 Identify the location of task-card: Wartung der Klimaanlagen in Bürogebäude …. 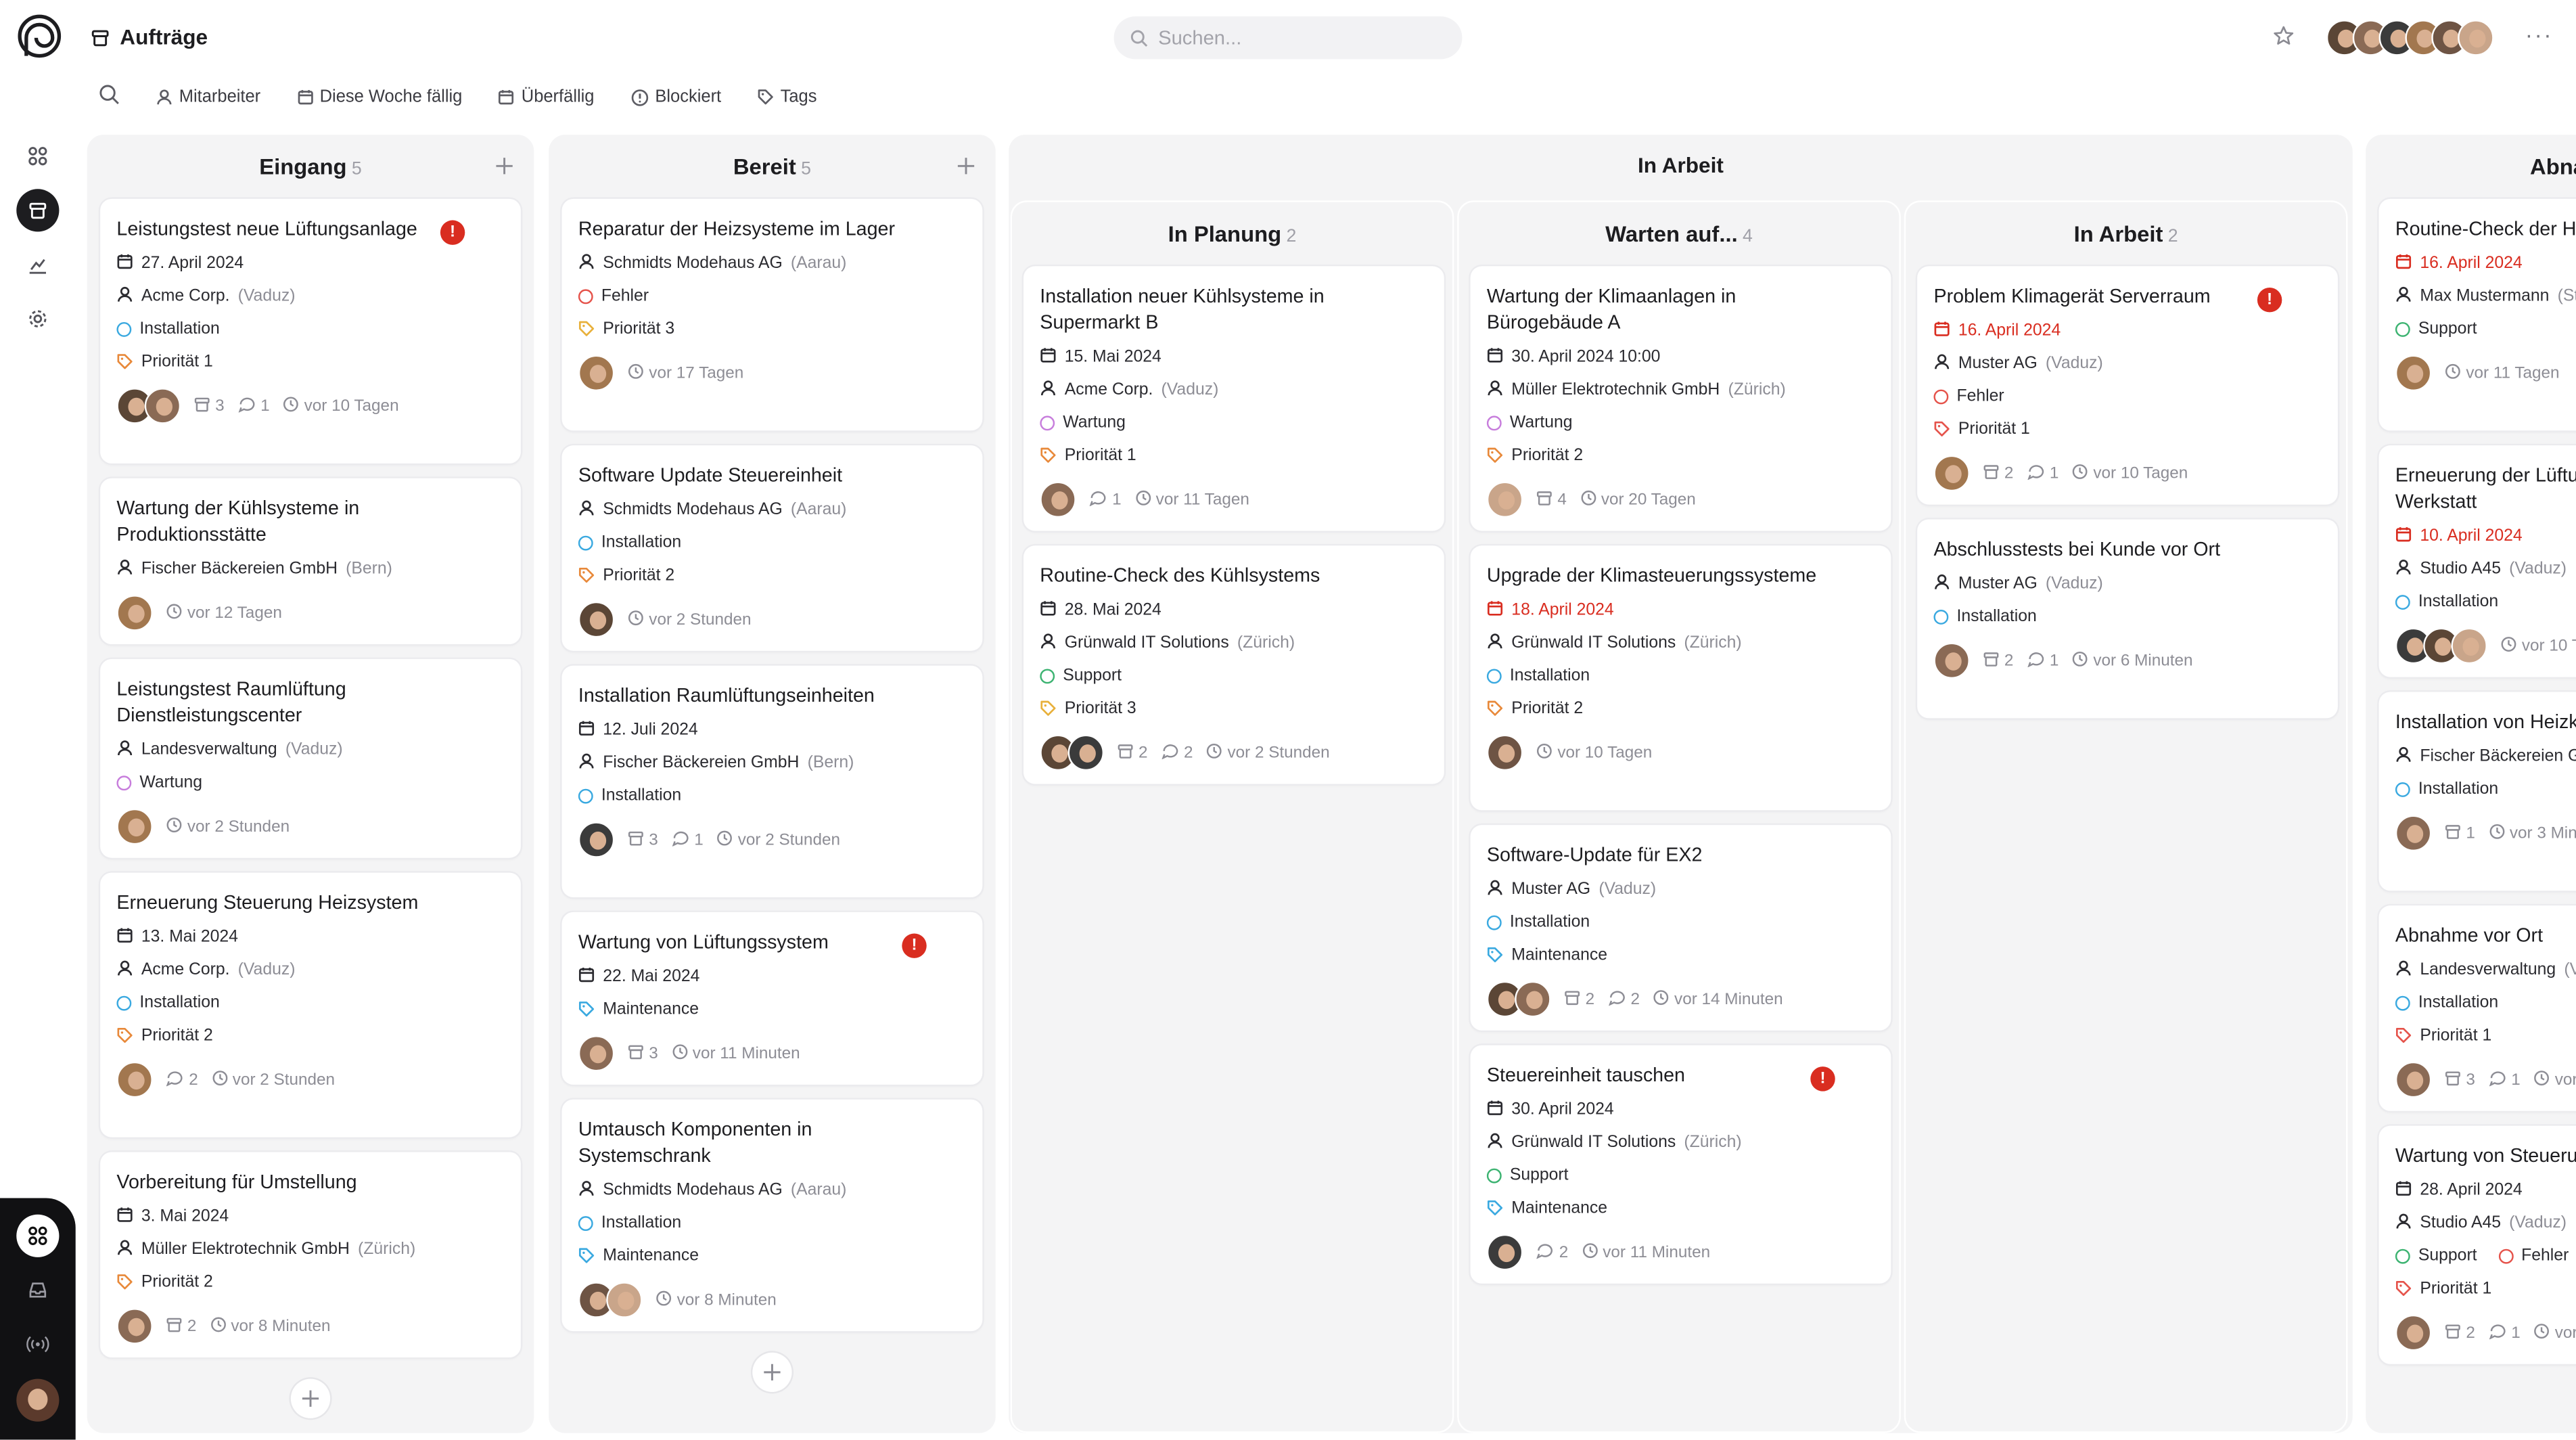
(1680, 398).